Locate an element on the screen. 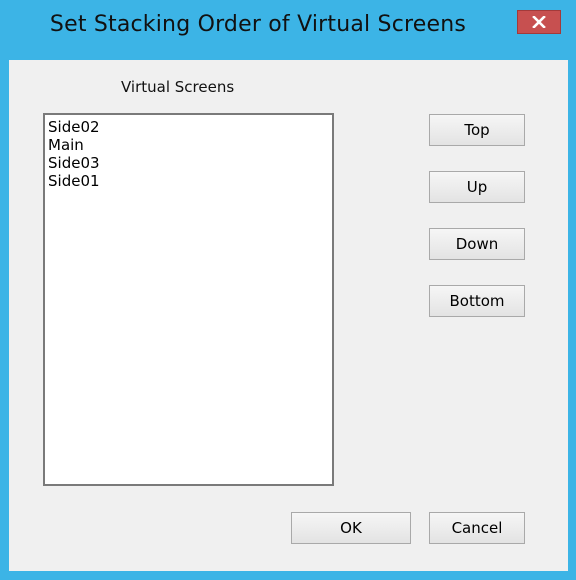 This screenshot has height=580, width=576. close-icon is located at coordinates (539, 22).